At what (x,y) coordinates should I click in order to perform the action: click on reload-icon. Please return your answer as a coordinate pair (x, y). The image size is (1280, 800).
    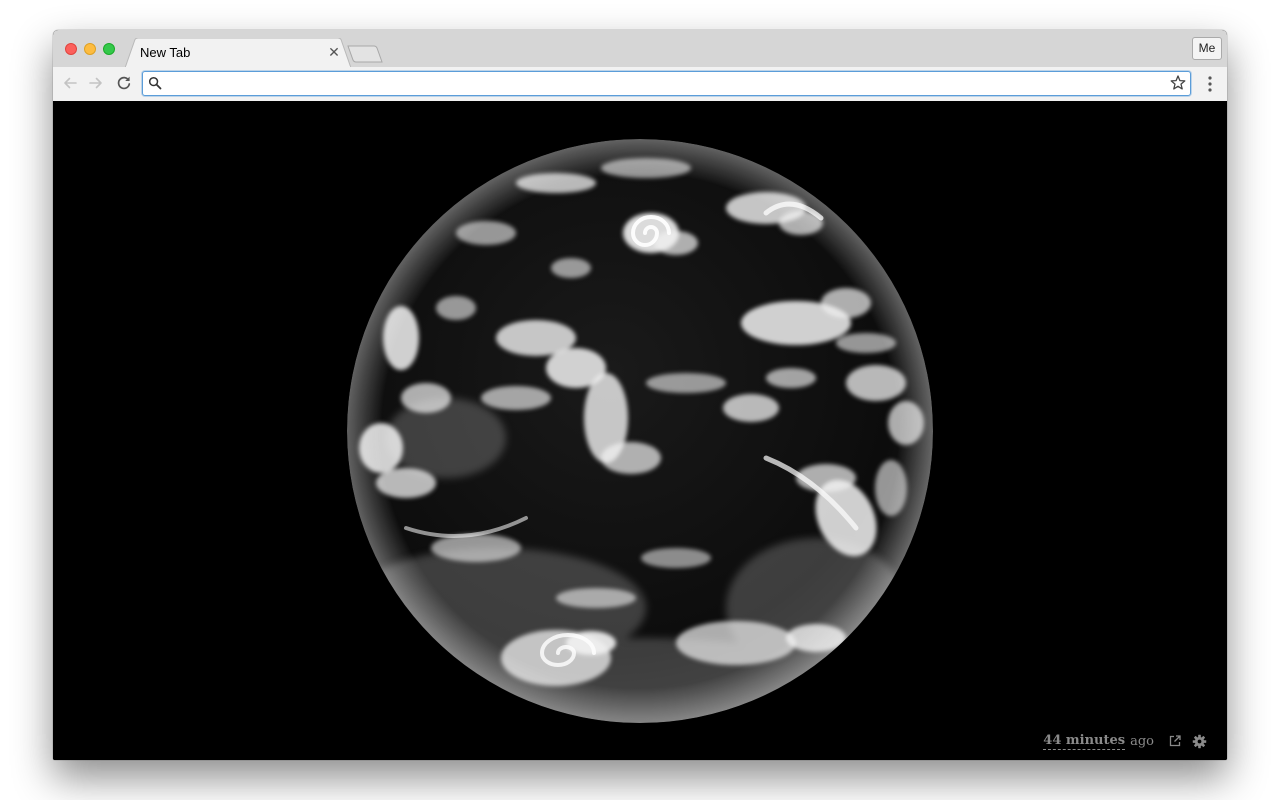
    Looking at the image, I should click on (124, 83).